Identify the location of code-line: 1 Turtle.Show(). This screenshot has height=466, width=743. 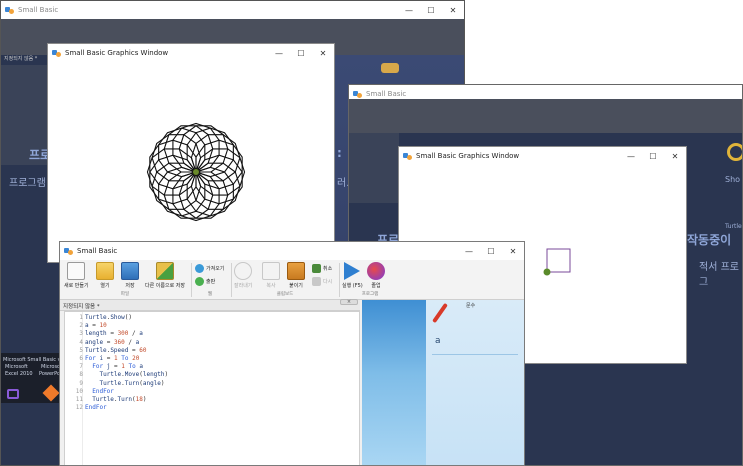
(123, 318).